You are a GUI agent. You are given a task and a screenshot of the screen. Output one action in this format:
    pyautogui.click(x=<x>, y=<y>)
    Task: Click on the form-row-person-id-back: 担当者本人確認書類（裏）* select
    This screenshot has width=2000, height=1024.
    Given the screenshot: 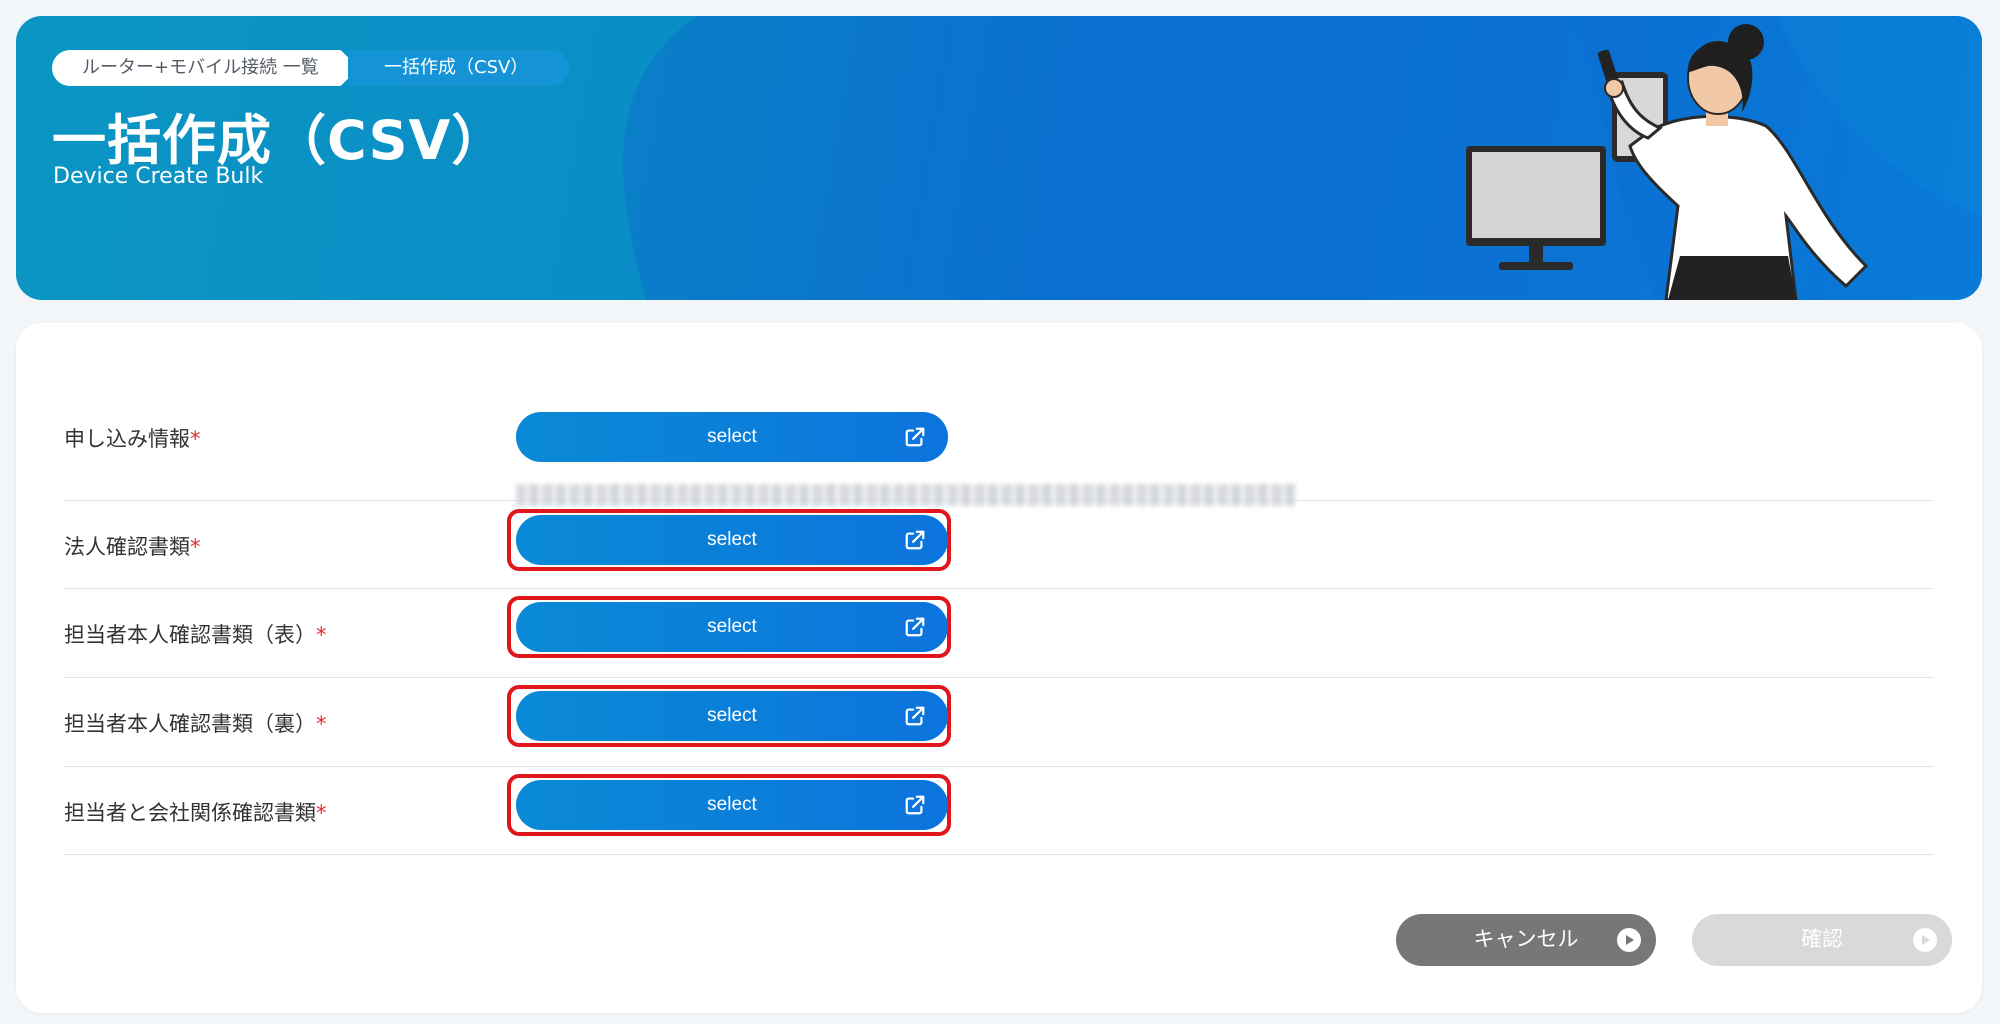 What is the action you would take?
    pyautogui.click(x=999, y=722)
    